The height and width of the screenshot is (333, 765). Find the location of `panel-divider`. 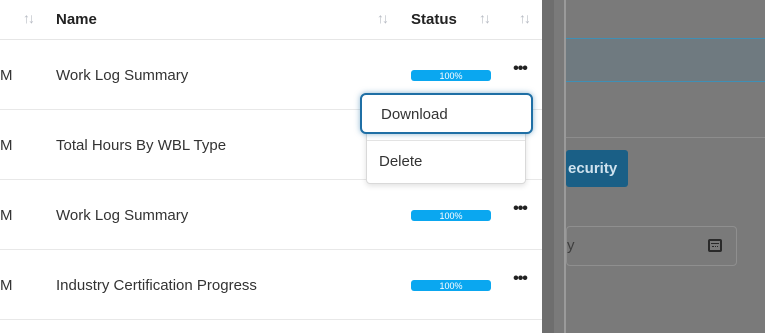

panel-divider is located at coordinates (665, 137).